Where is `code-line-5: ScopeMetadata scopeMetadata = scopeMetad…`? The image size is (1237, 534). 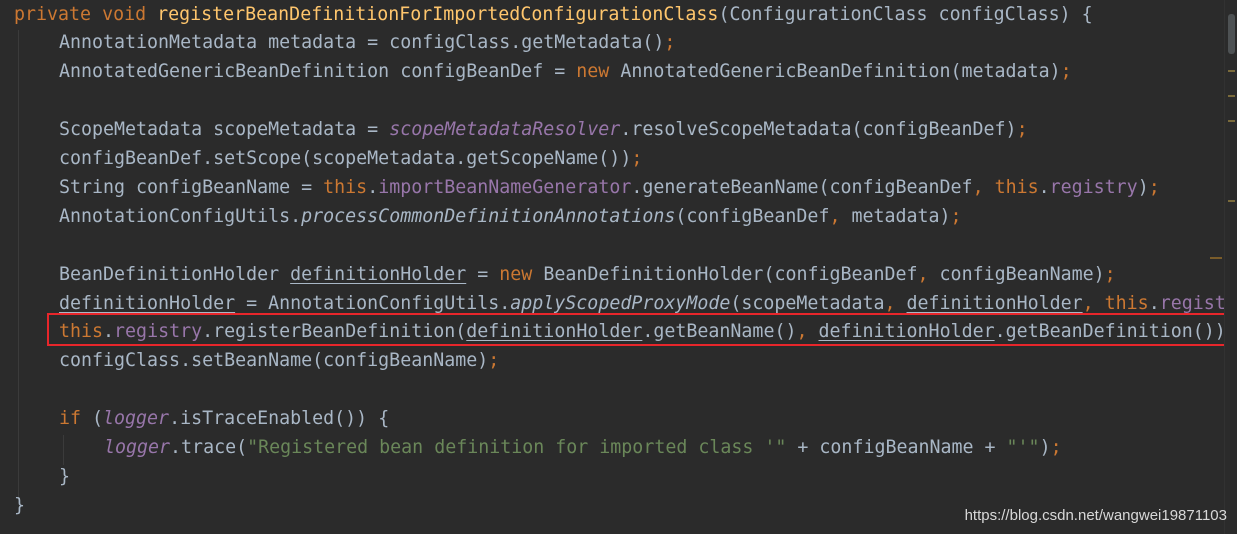 code-line-5: ScopeMetadata scopeMetadata = scopeMetad… is located at coordinates (543, 129).